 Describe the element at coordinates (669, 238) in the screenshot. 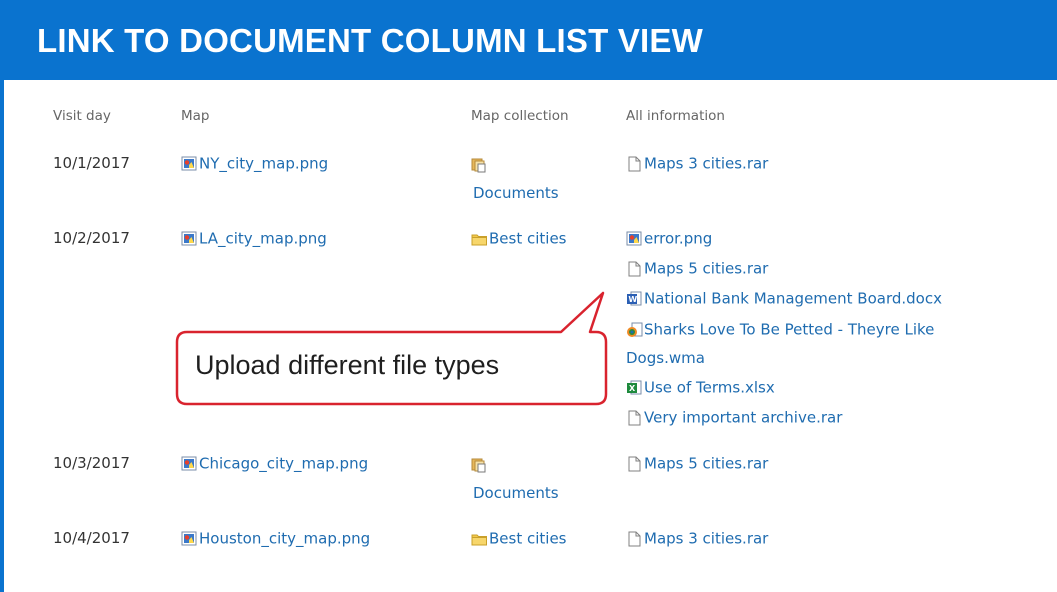

I see `info-file-link: error.png` at that location.